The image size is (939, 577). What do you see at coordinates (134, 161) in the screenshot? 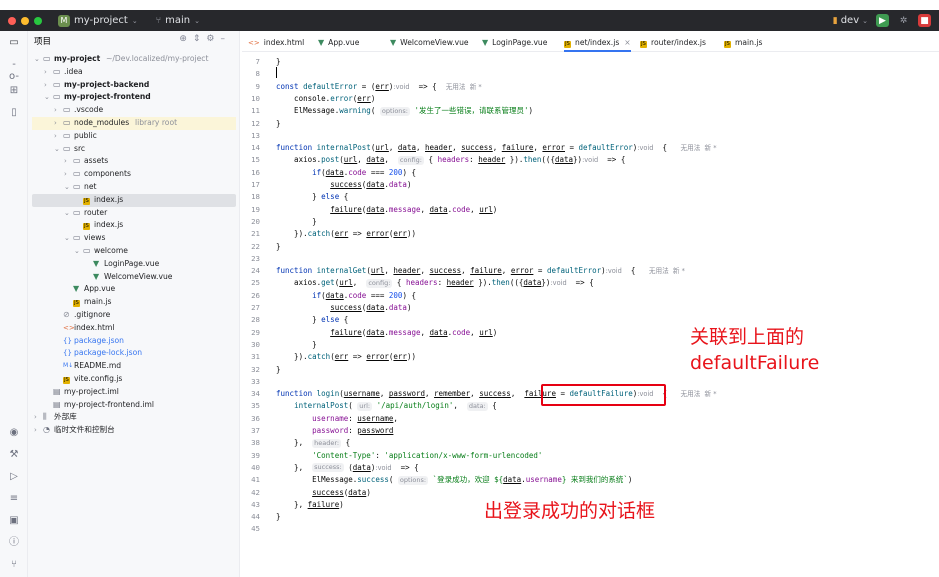
I see `tree-item: › ▭ assets` at bounding box center [134, 161].